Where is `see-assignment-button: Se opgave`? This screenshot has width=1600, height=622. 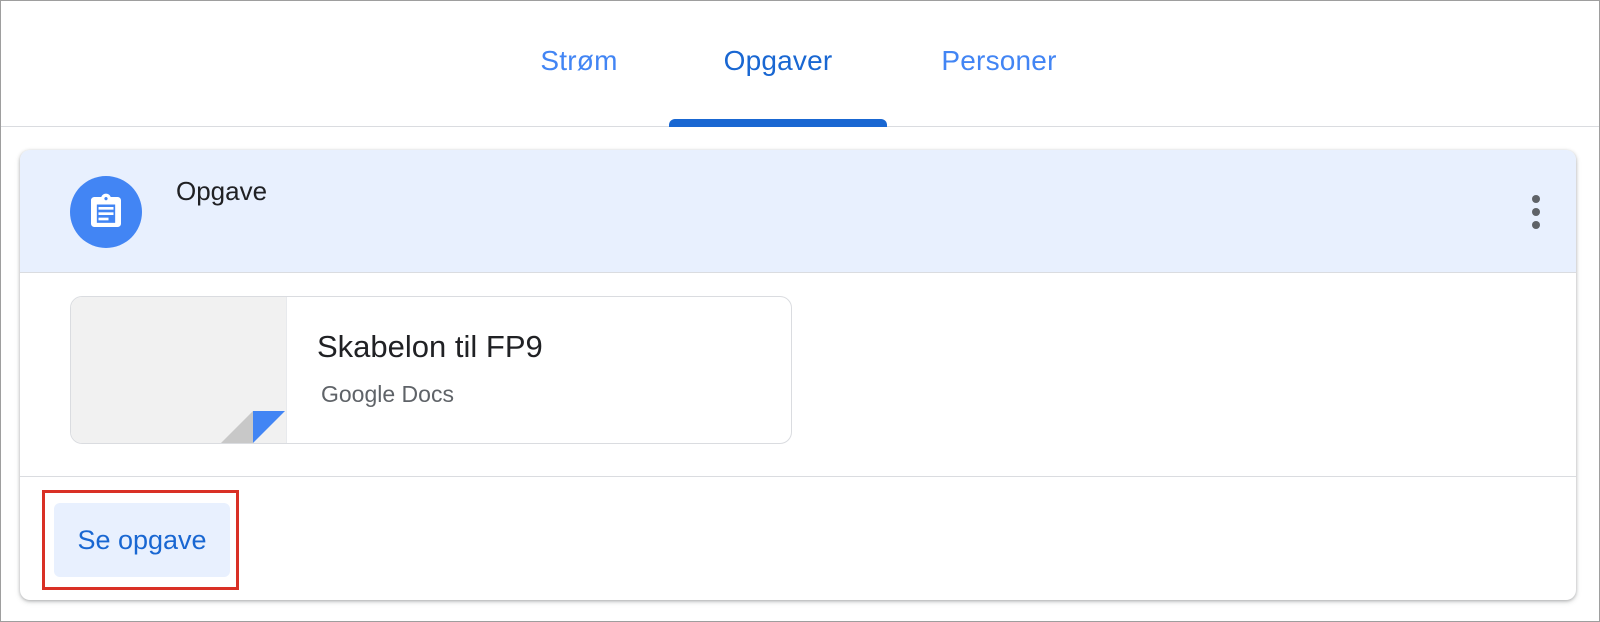 see-assignment-button: Se opgave is located at coordinates (142, 540).